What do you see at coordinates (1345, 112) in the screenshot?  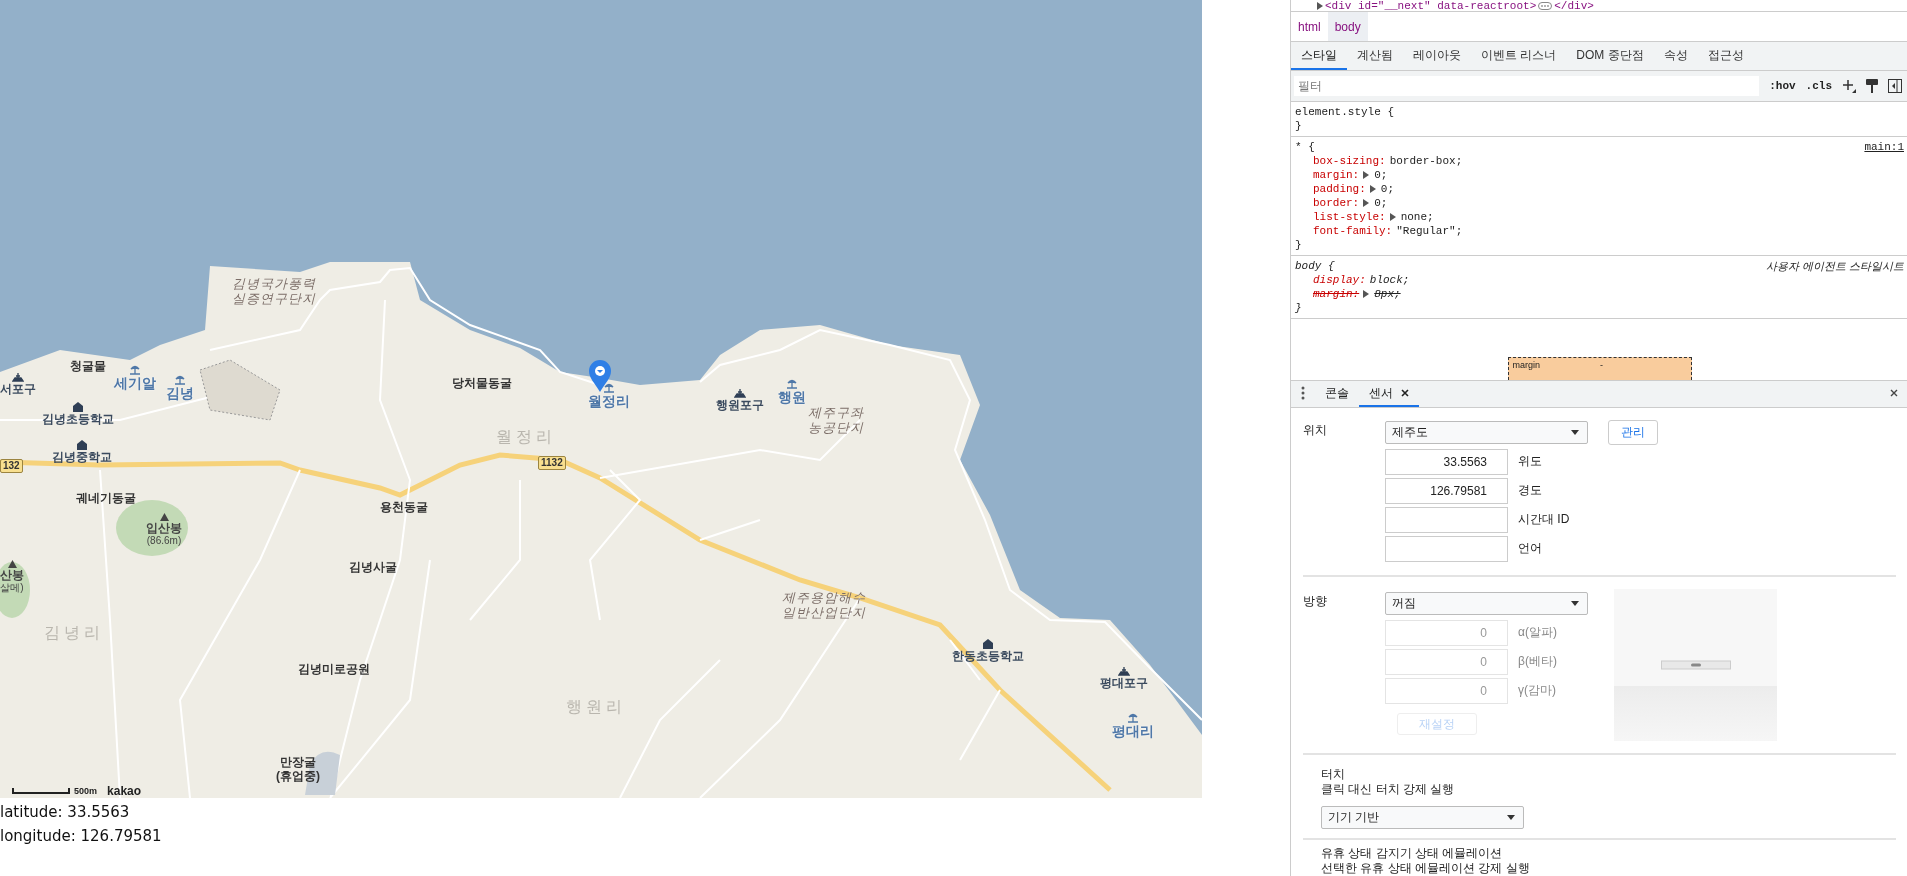 I see `css-selector: element.style {` at bounding box center [1345, 112].